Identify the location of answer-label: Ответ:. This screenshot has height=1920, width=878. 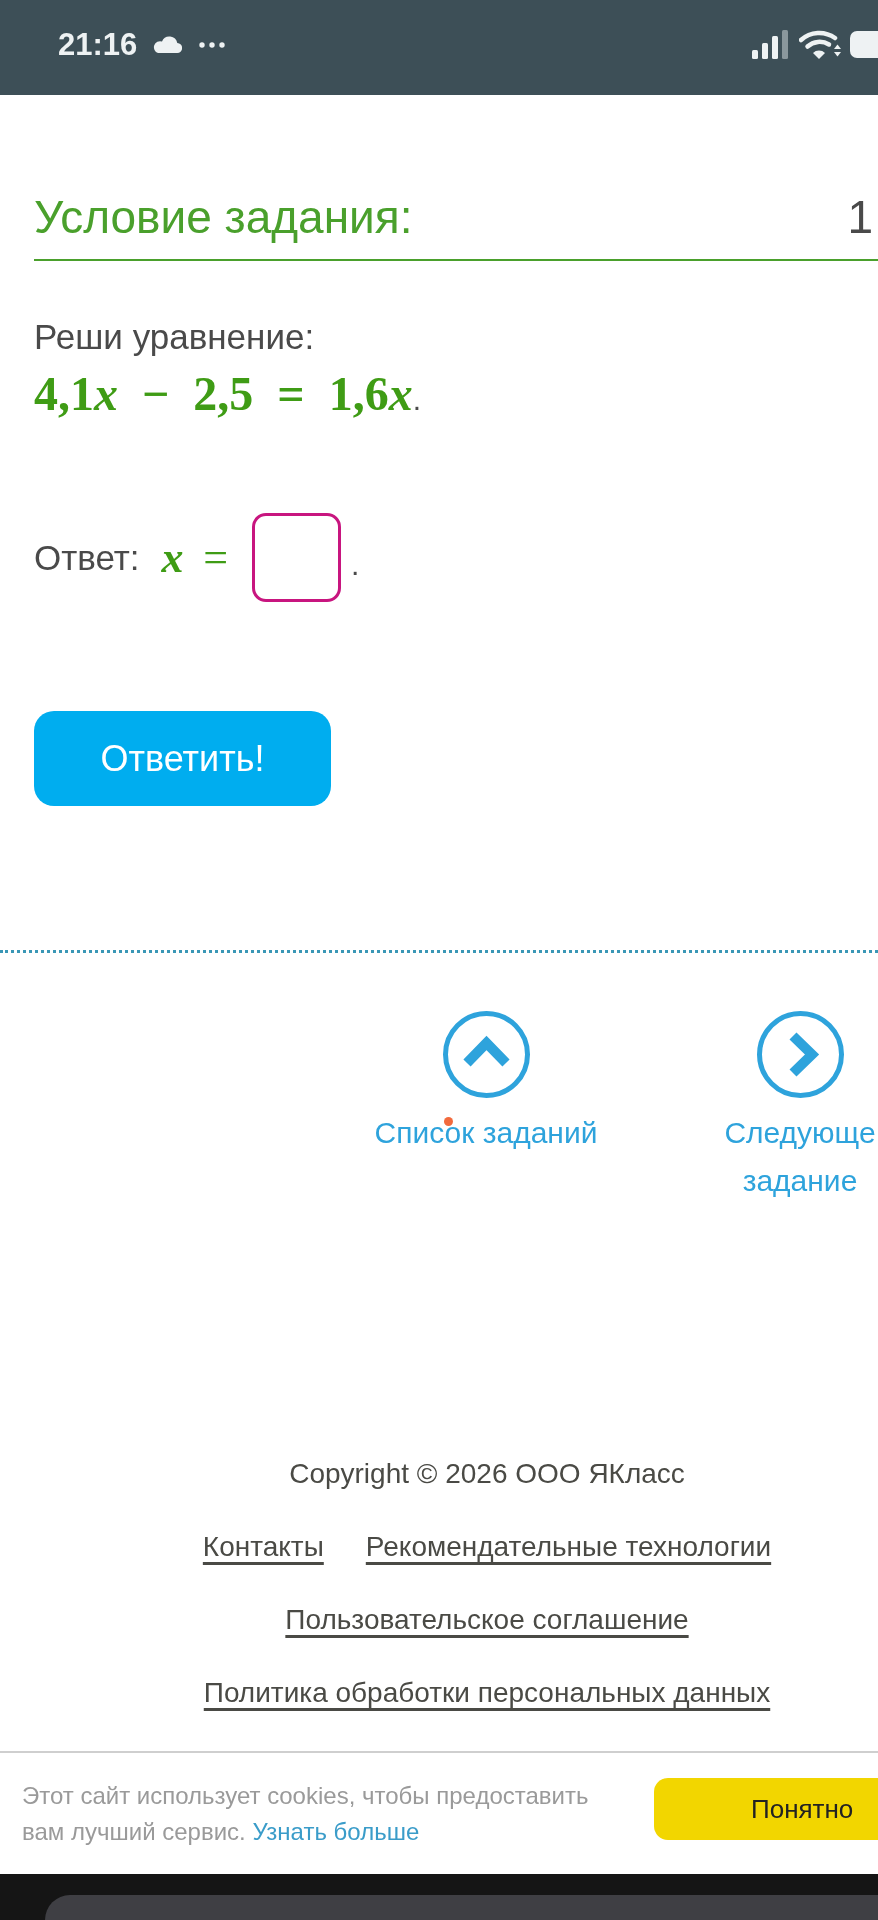
(87, 557).